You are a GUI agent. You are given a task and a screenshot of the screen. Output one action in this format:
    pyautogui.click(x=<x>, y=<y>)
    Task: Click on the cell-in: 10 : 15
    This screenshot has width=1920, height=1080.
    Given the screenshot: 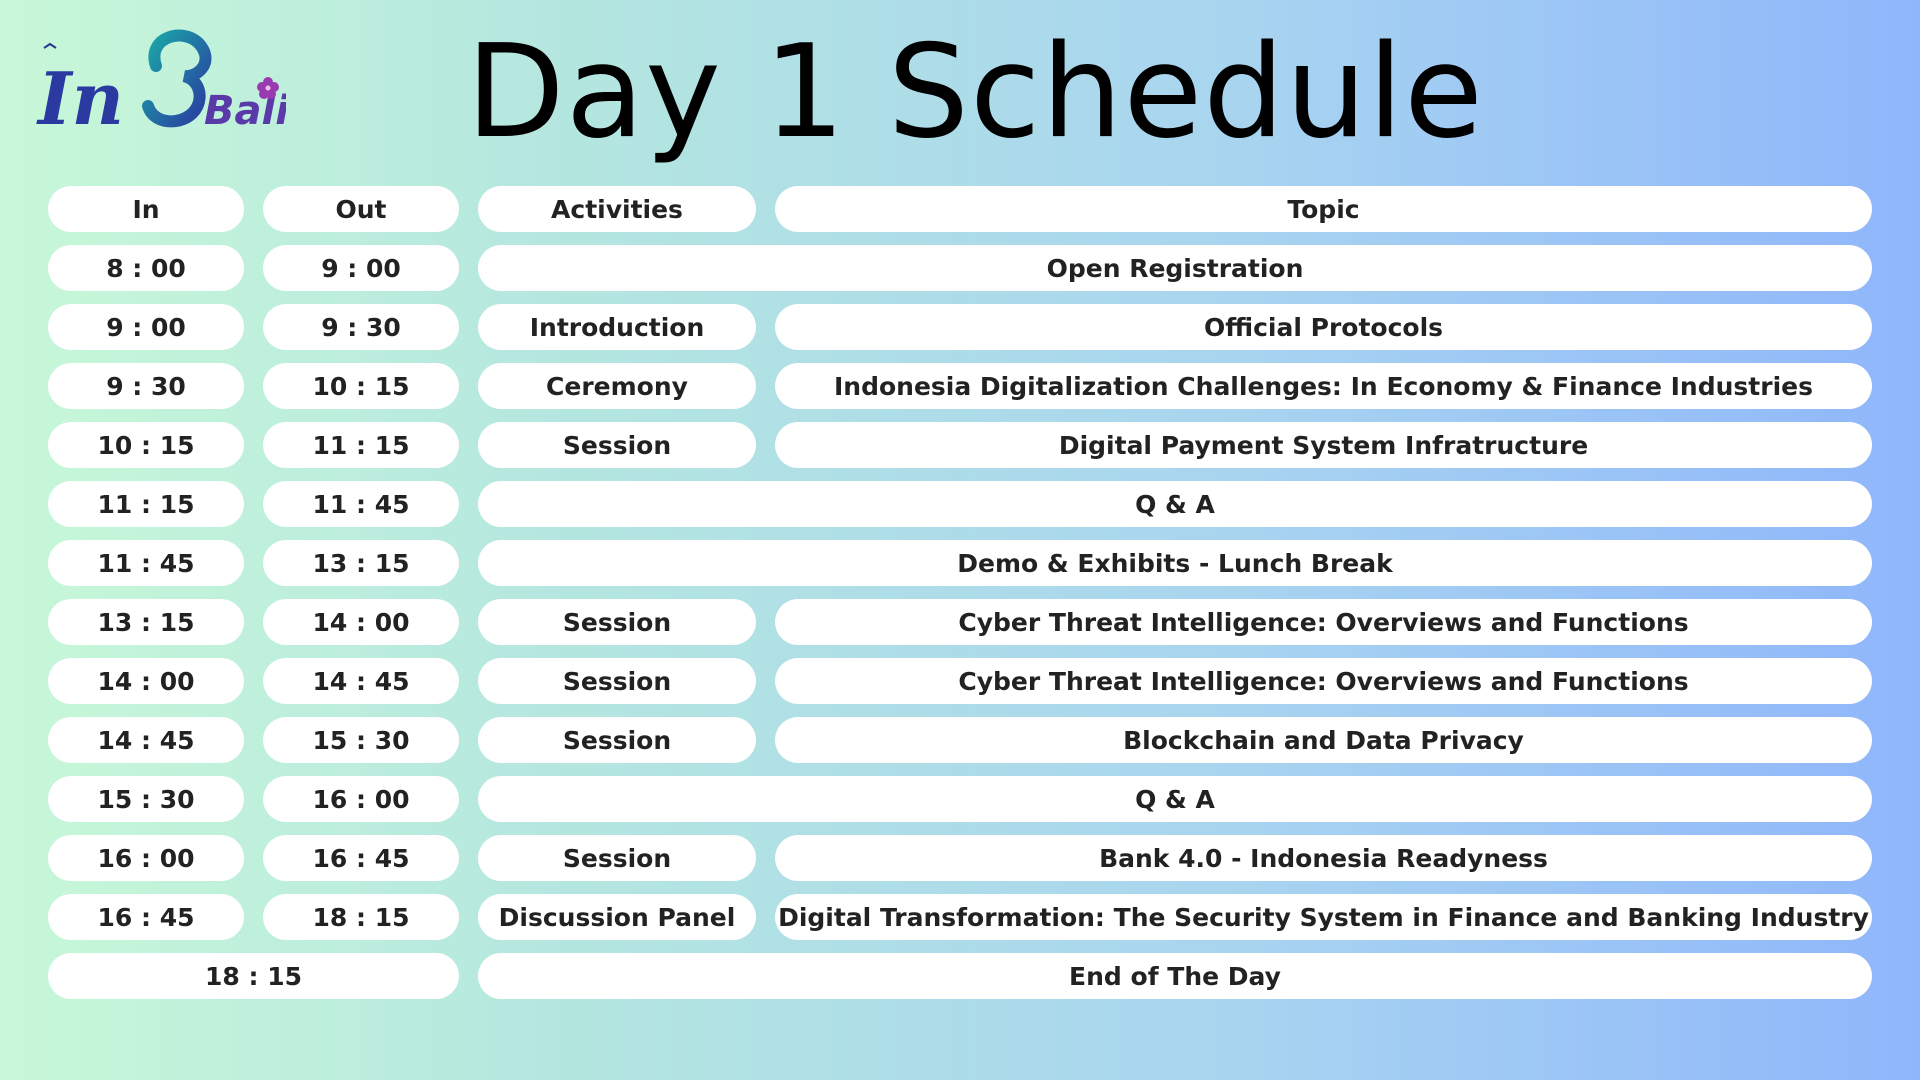 What is the action you would take?
    pyautogui.click(x=146, y=445)
    